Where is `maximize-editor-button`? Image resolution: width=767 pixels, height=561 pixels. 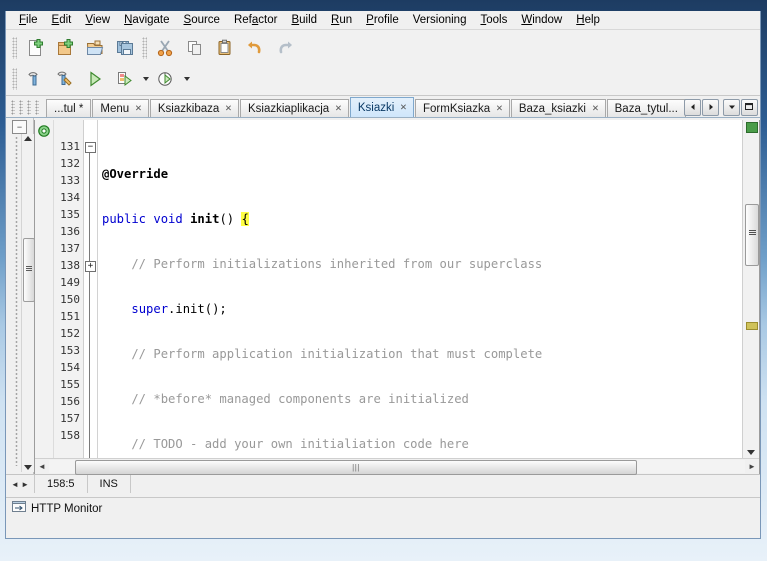 maximize-editor-button is located at coordinates (749, 107).